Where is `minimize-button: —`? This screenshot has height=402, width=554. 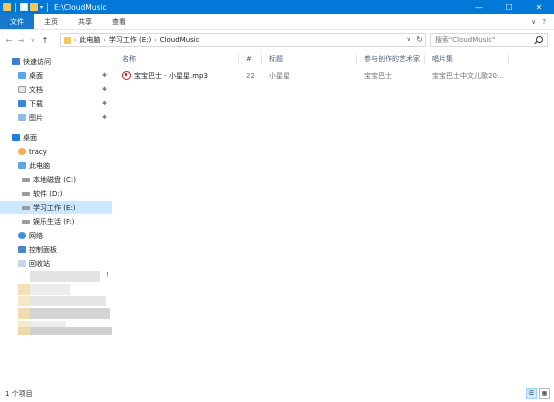 minimize-button: — is located at coordinates (479, 7).